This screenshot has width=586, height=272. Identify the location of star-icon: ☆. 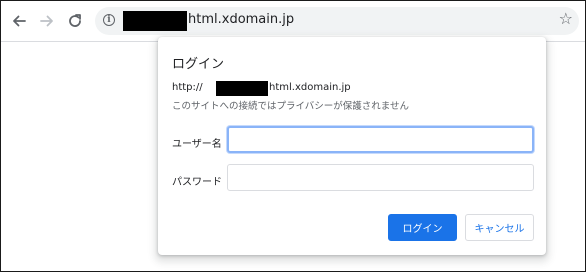
(566, 19).